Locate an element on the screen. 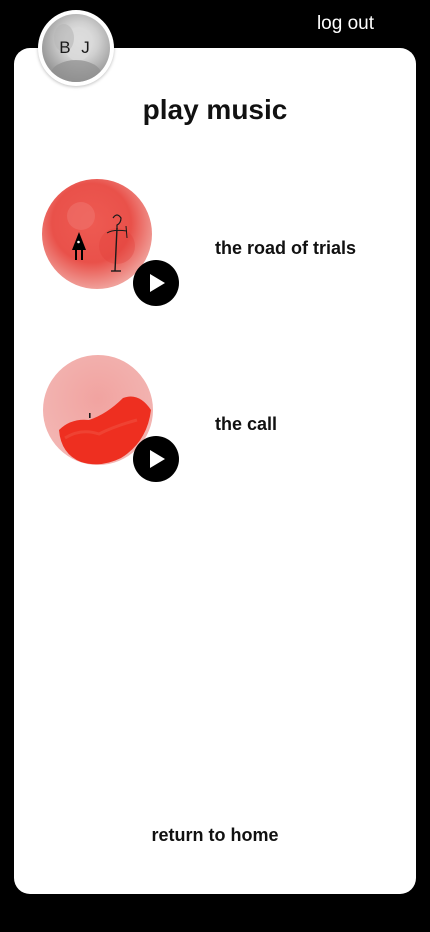  page-title: play music is located at coordinates (215, 109).